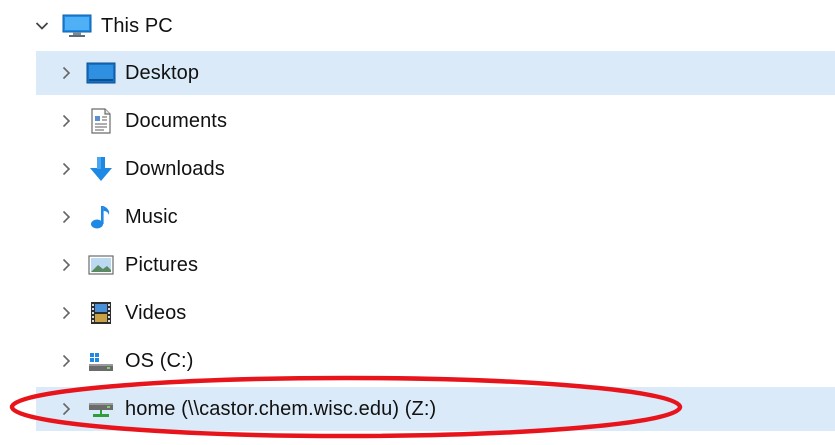 The width and height of the screenshot is (835, 445). I want to click on tree-item-pictures: Pictures, so click(435, 265).